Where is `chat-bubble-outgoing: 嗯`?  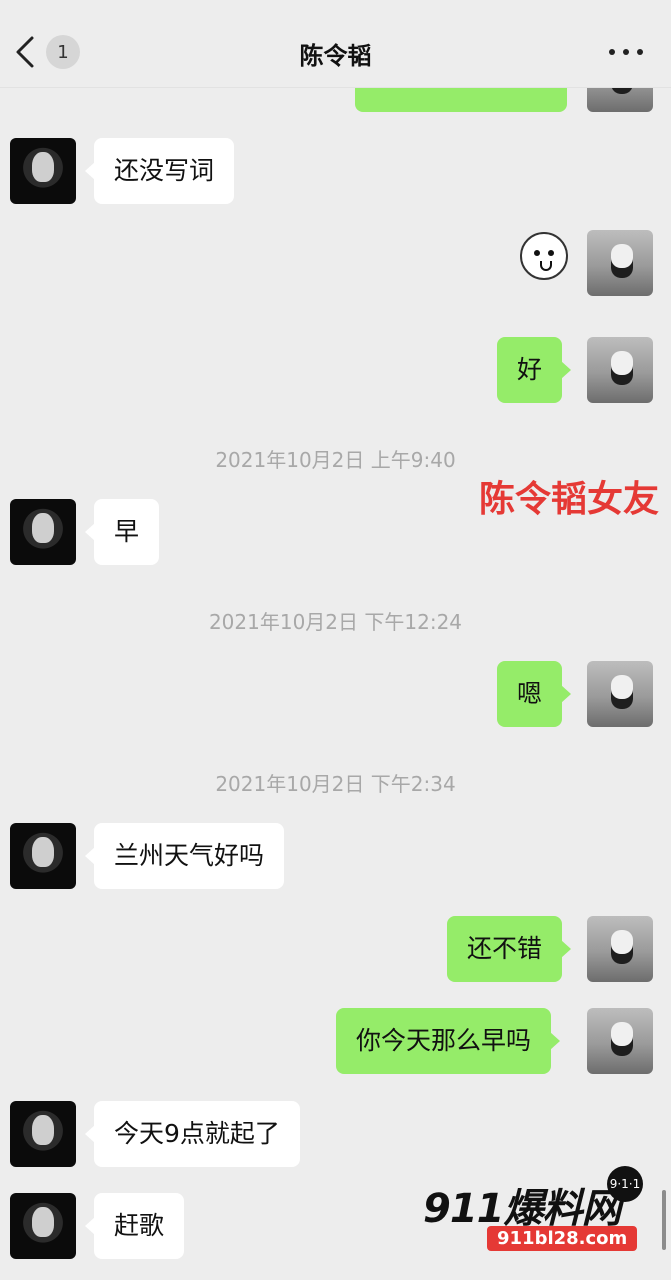 chat-bubble-outgoing: 嗯 is located at coordinates (534, 694).